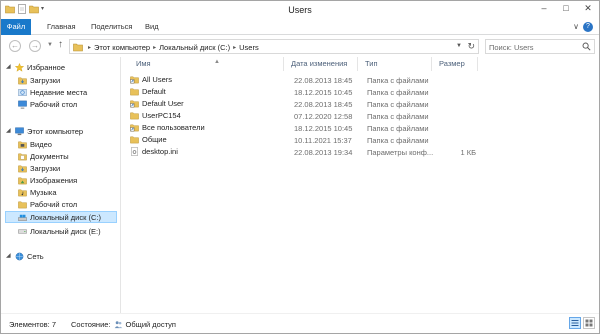  Describe the element at coordinates (161, 115) in the screenshot. I see `file-name: UserPC154` at that location.